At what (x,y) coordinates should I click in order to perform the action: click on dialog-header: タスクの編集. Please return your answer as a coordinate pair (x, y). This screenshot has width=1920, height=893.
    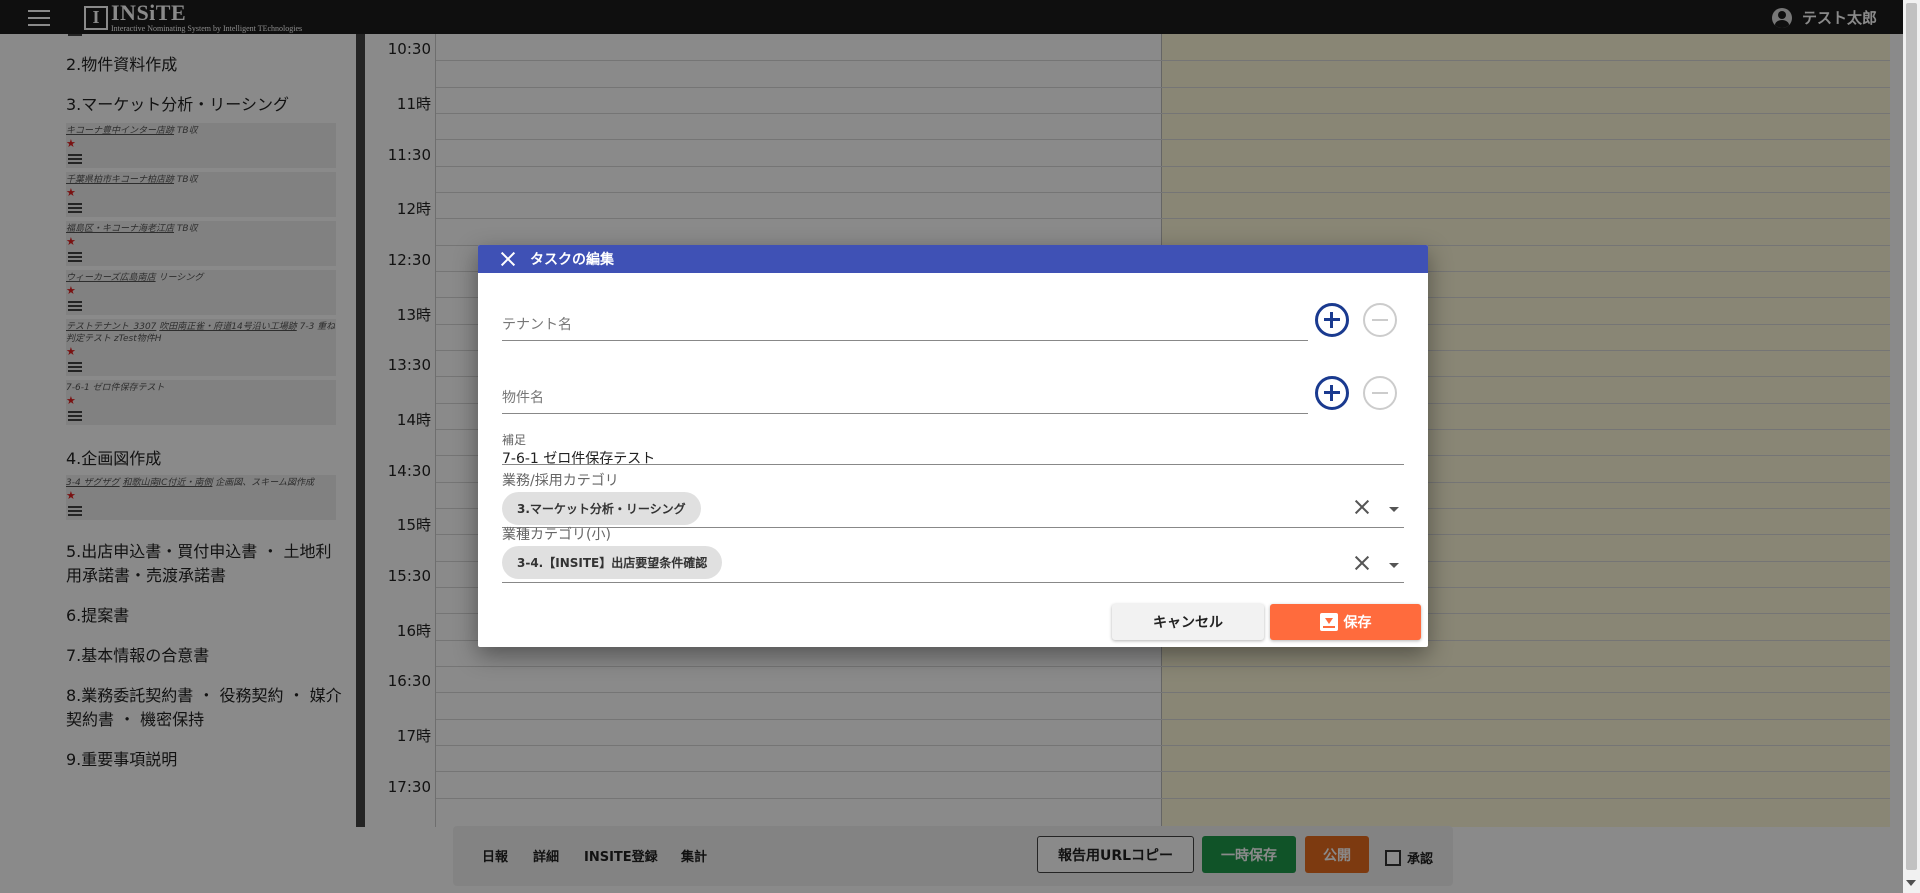
    Looking at the image, I should click on (953, 259).